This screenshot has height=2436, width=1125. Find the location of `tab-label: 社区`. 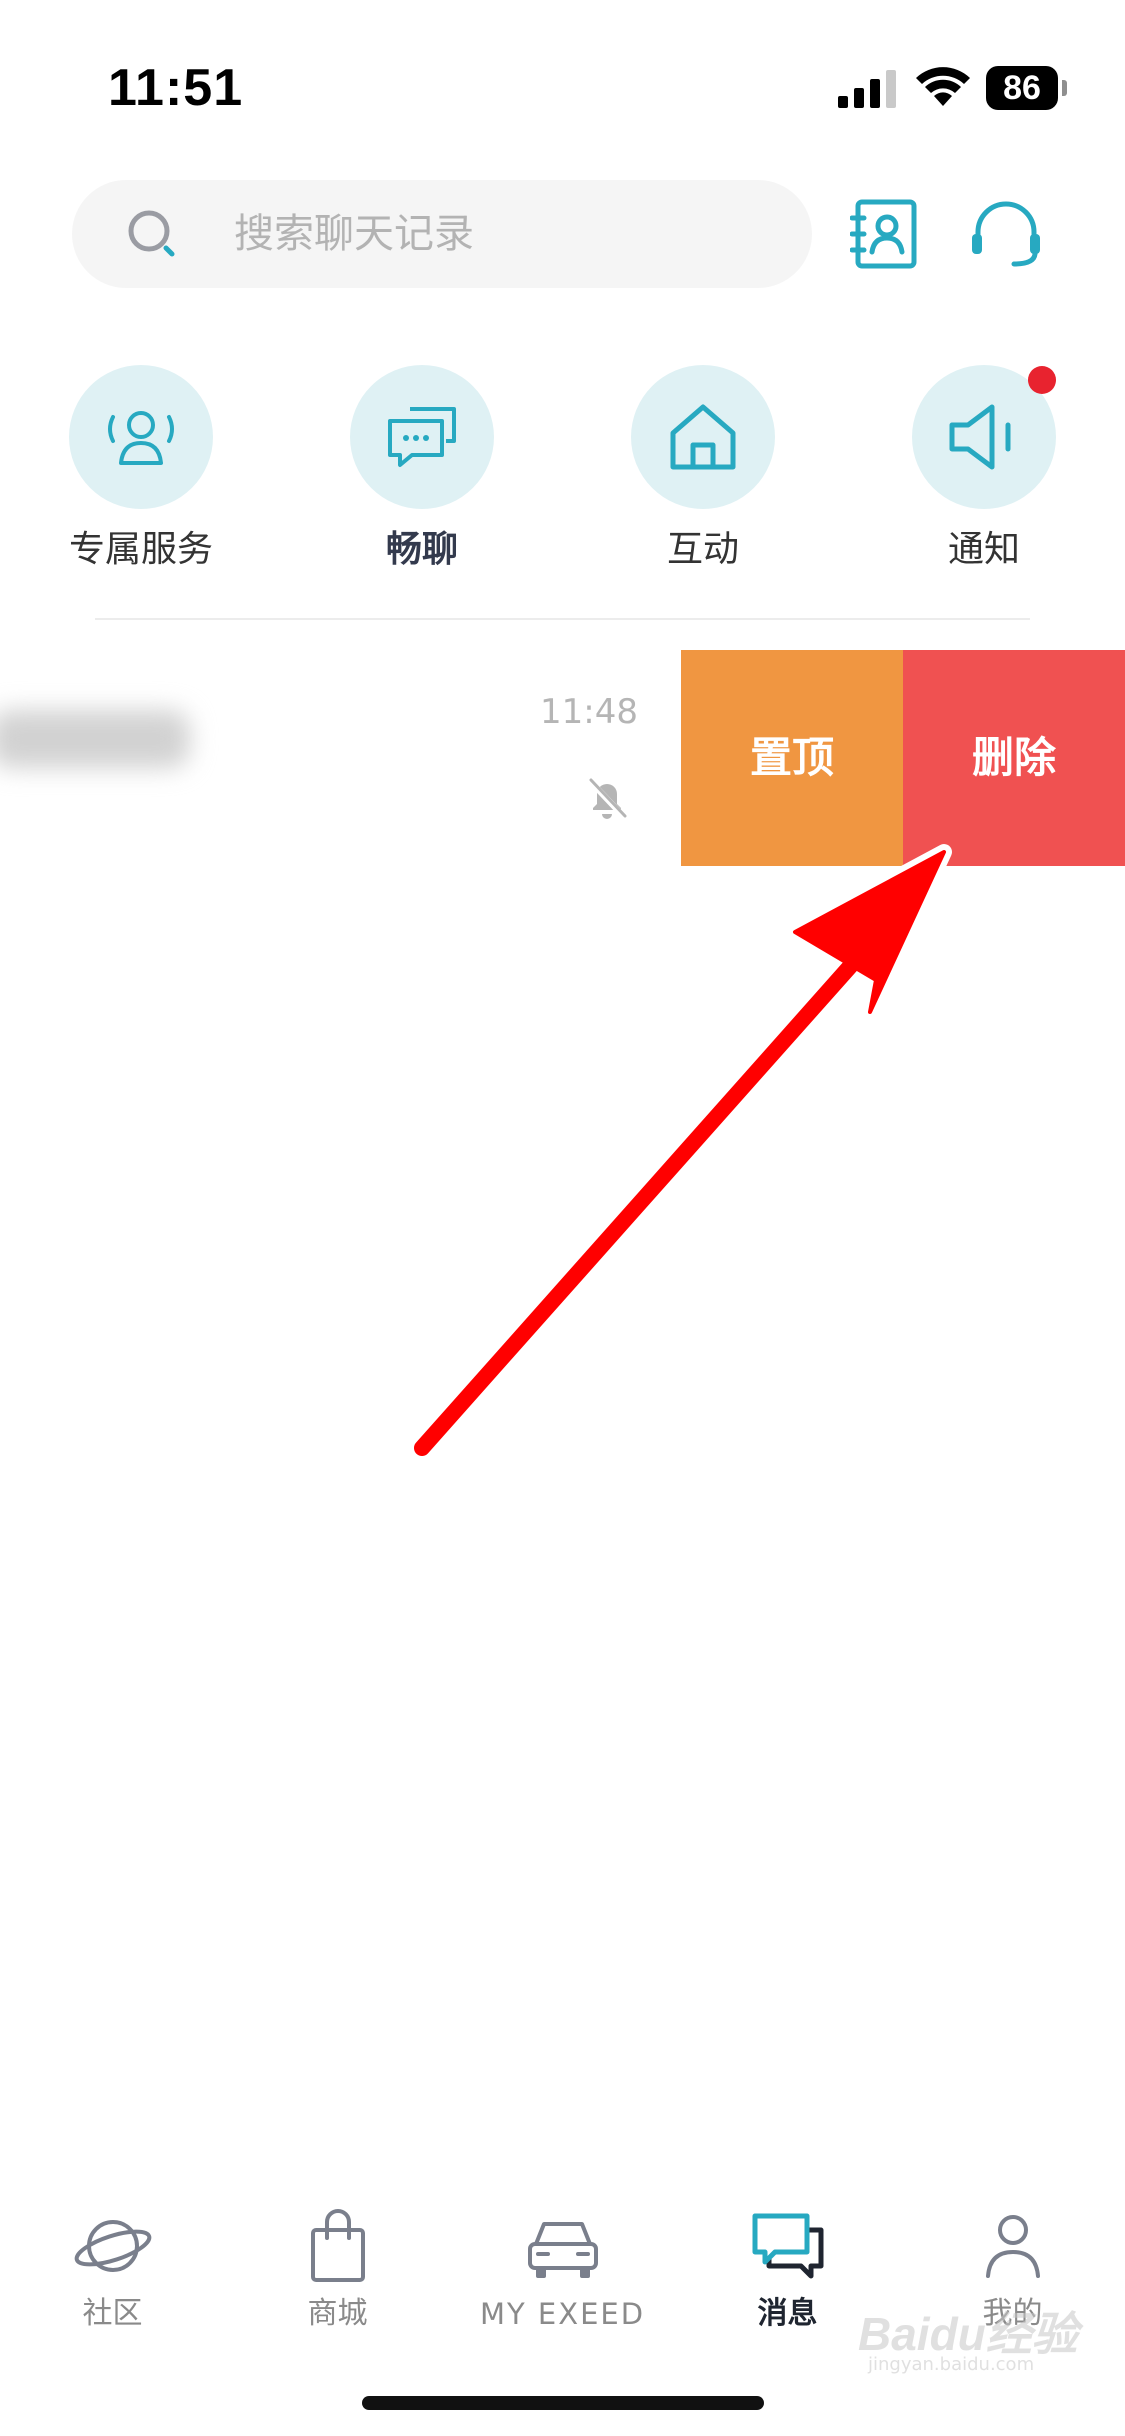

tab-label: 社区 is located at coordinates (112, 2313).